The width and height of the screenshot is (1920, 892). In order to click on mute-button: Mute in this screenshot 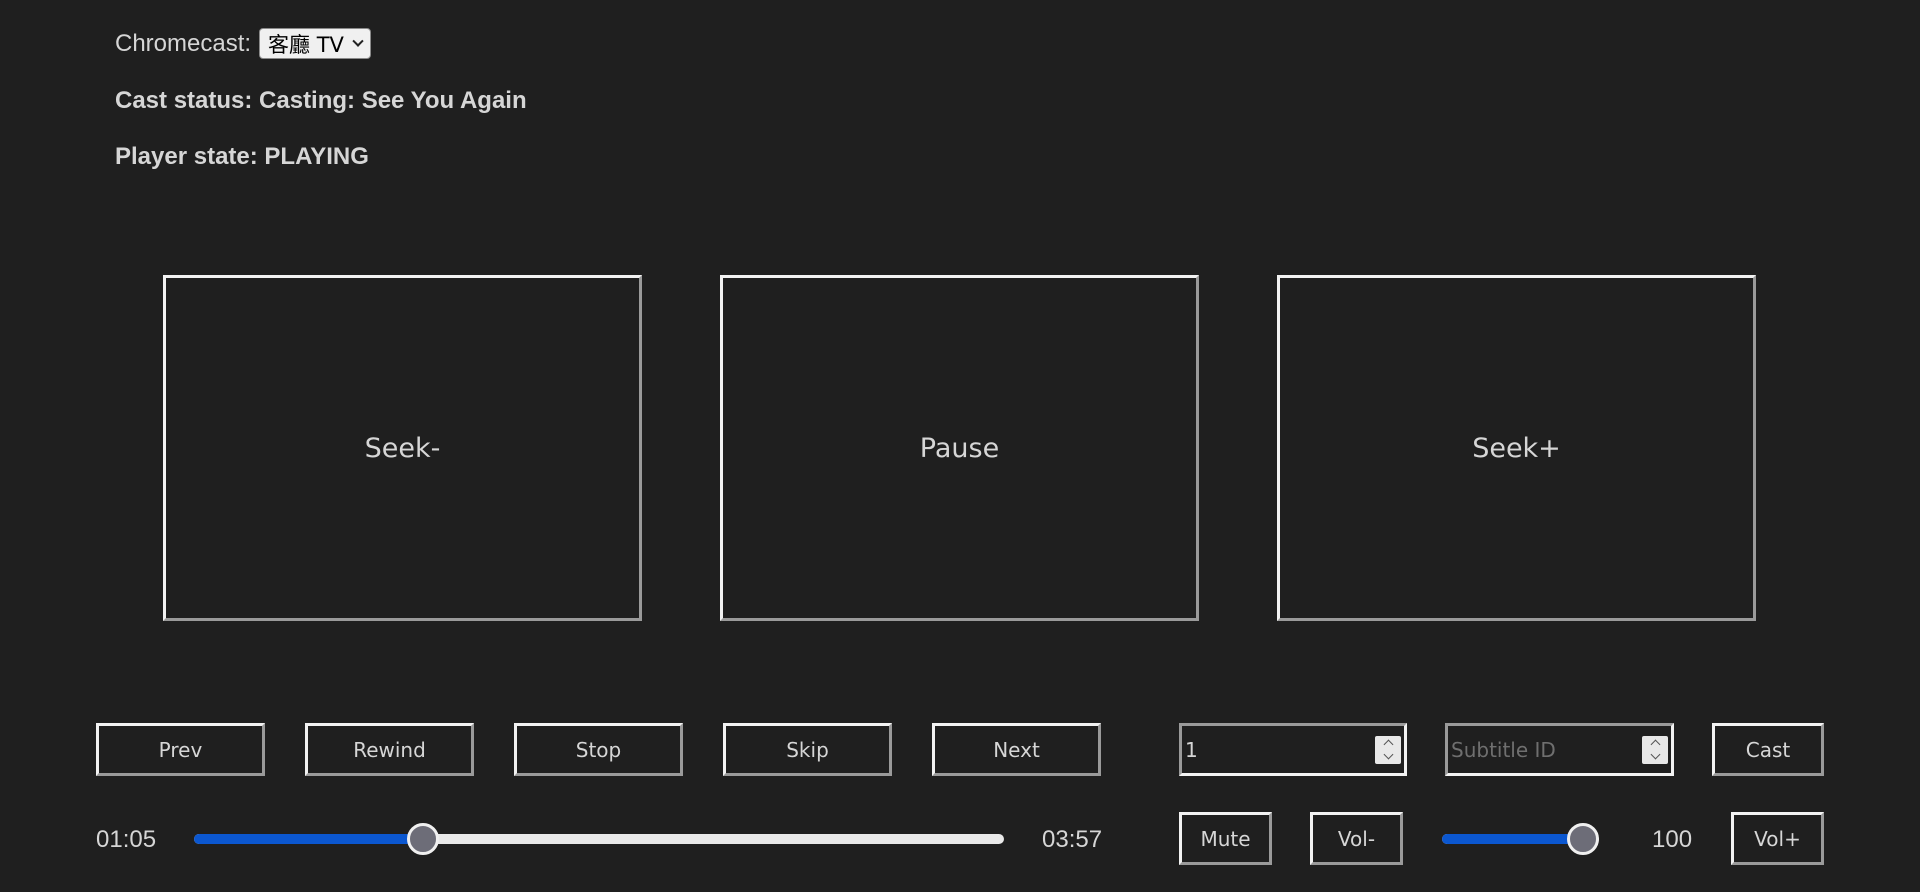, I will do `click(1225, 838)`.